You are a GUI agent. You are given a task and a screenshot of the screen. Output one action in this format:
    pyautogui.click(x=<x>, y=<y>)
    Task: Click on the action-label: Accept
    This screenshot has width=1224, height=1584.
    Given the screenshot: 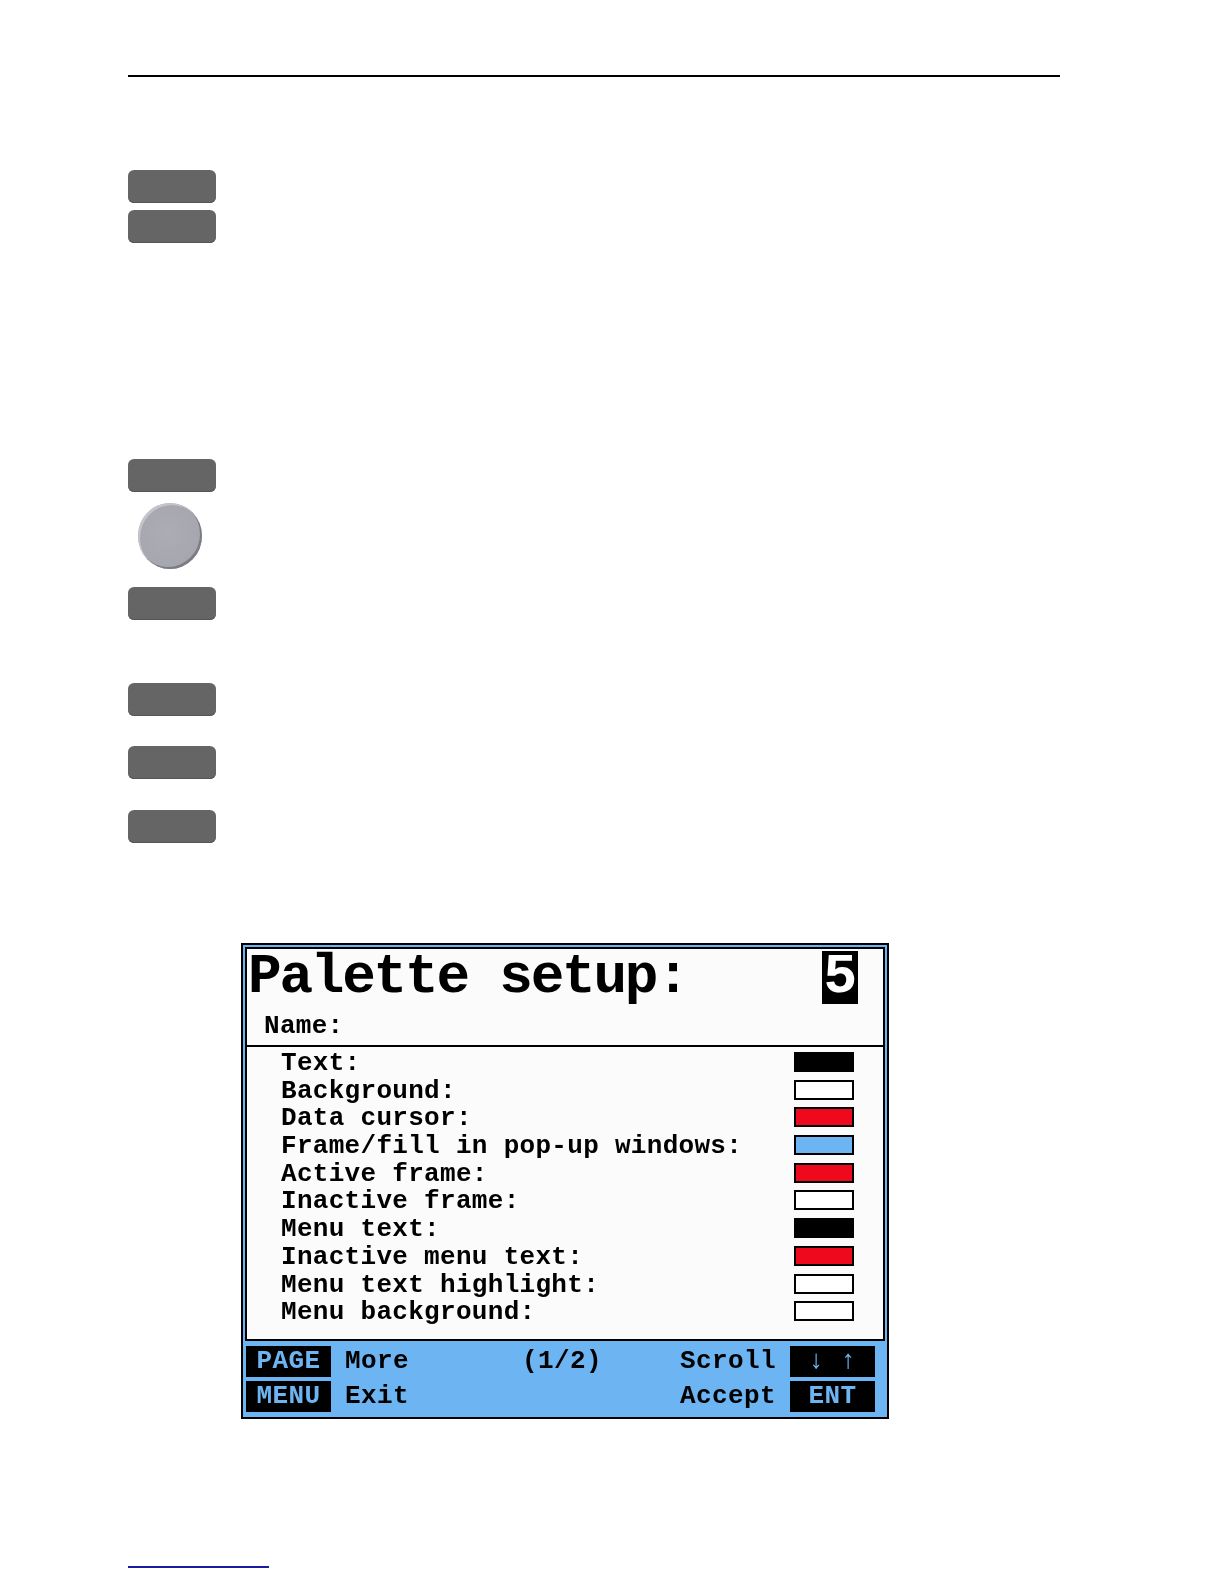 What is the action you would take?
    pyautogui.click(x=728, y=1396)
    